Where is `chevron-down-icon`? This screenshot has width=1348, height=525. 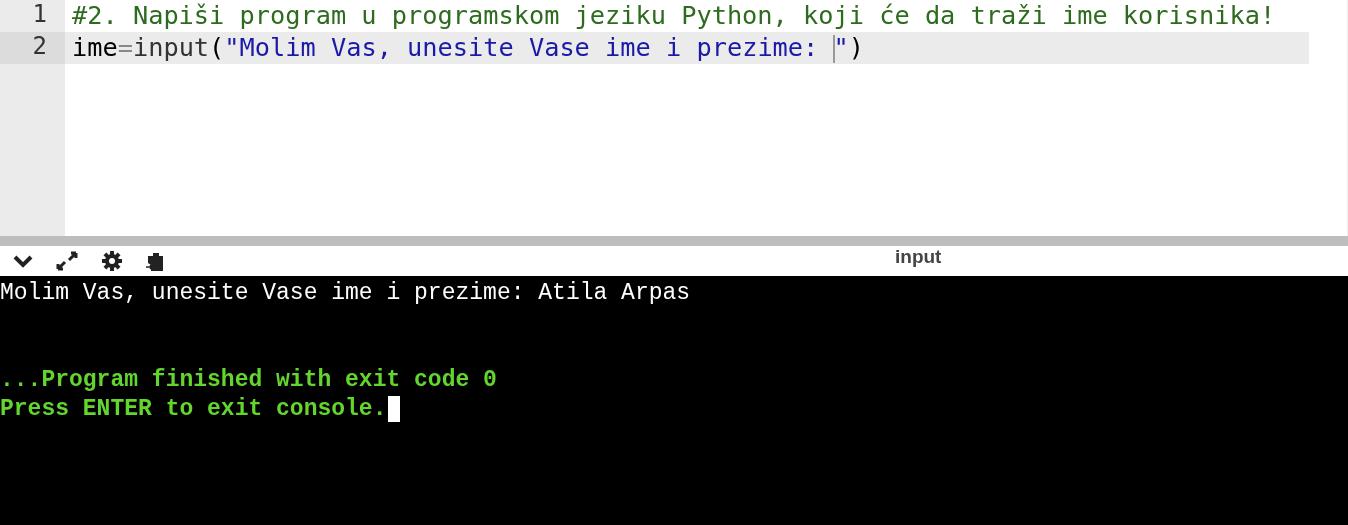
chevron-down-icon is located at coordinates (23, 261).